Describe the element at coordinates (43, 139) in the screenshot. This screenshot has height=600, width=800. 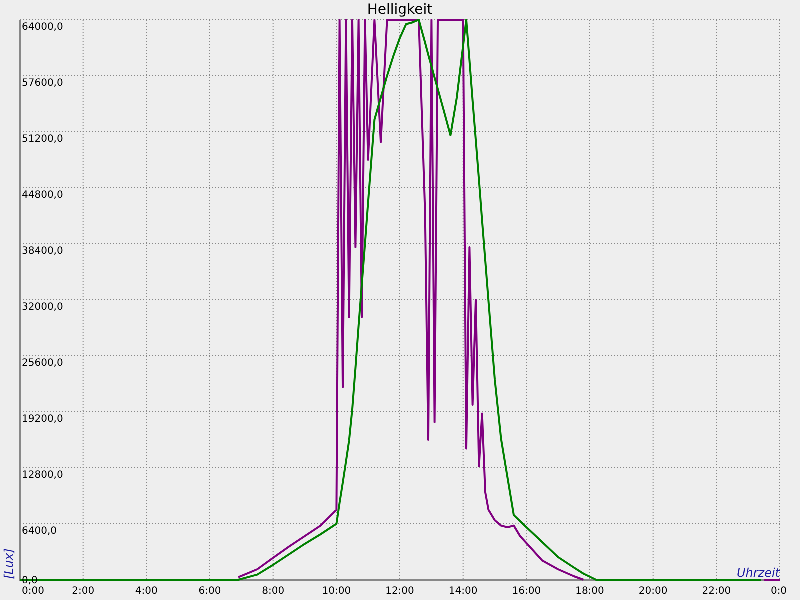
I see `y-tick-label: 51200,0` at that location.